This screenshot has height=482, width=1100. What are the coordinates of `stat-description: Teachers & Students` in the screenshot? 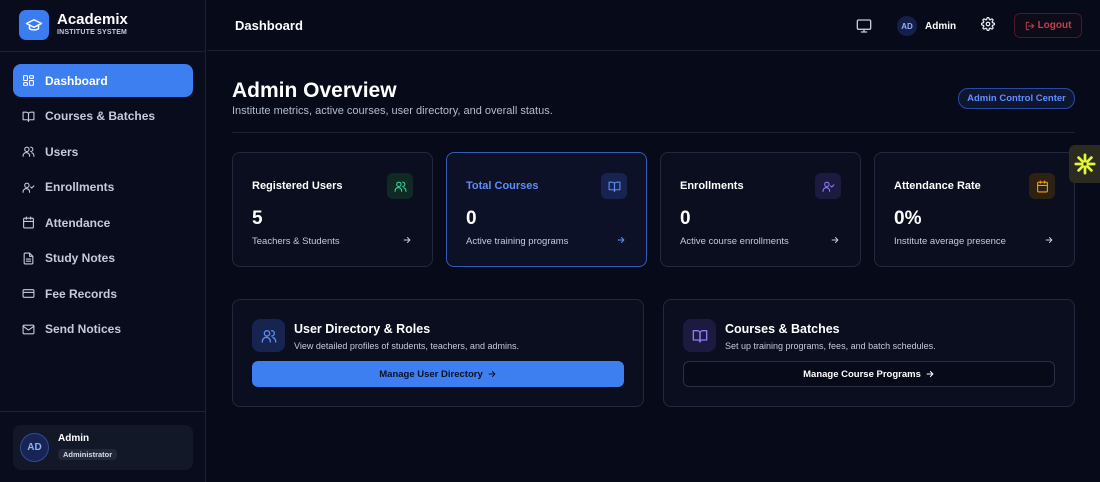 It's located at (296, 241).